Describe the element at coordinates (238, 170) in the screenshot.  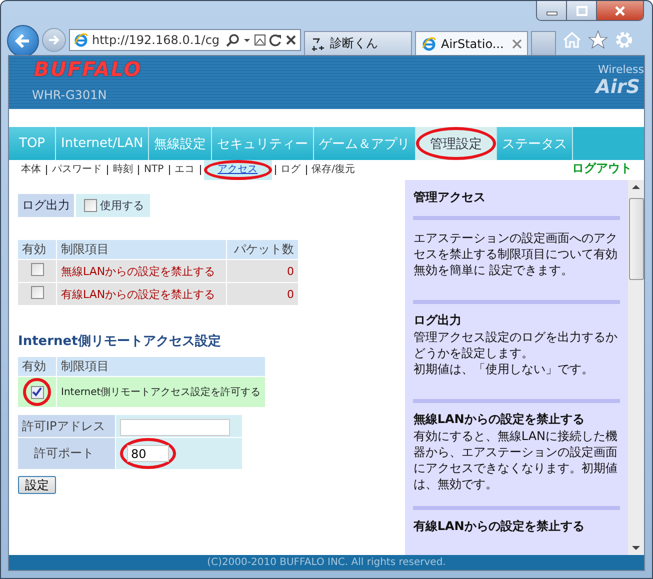
I see `sub-tab: アクセス` at that location.